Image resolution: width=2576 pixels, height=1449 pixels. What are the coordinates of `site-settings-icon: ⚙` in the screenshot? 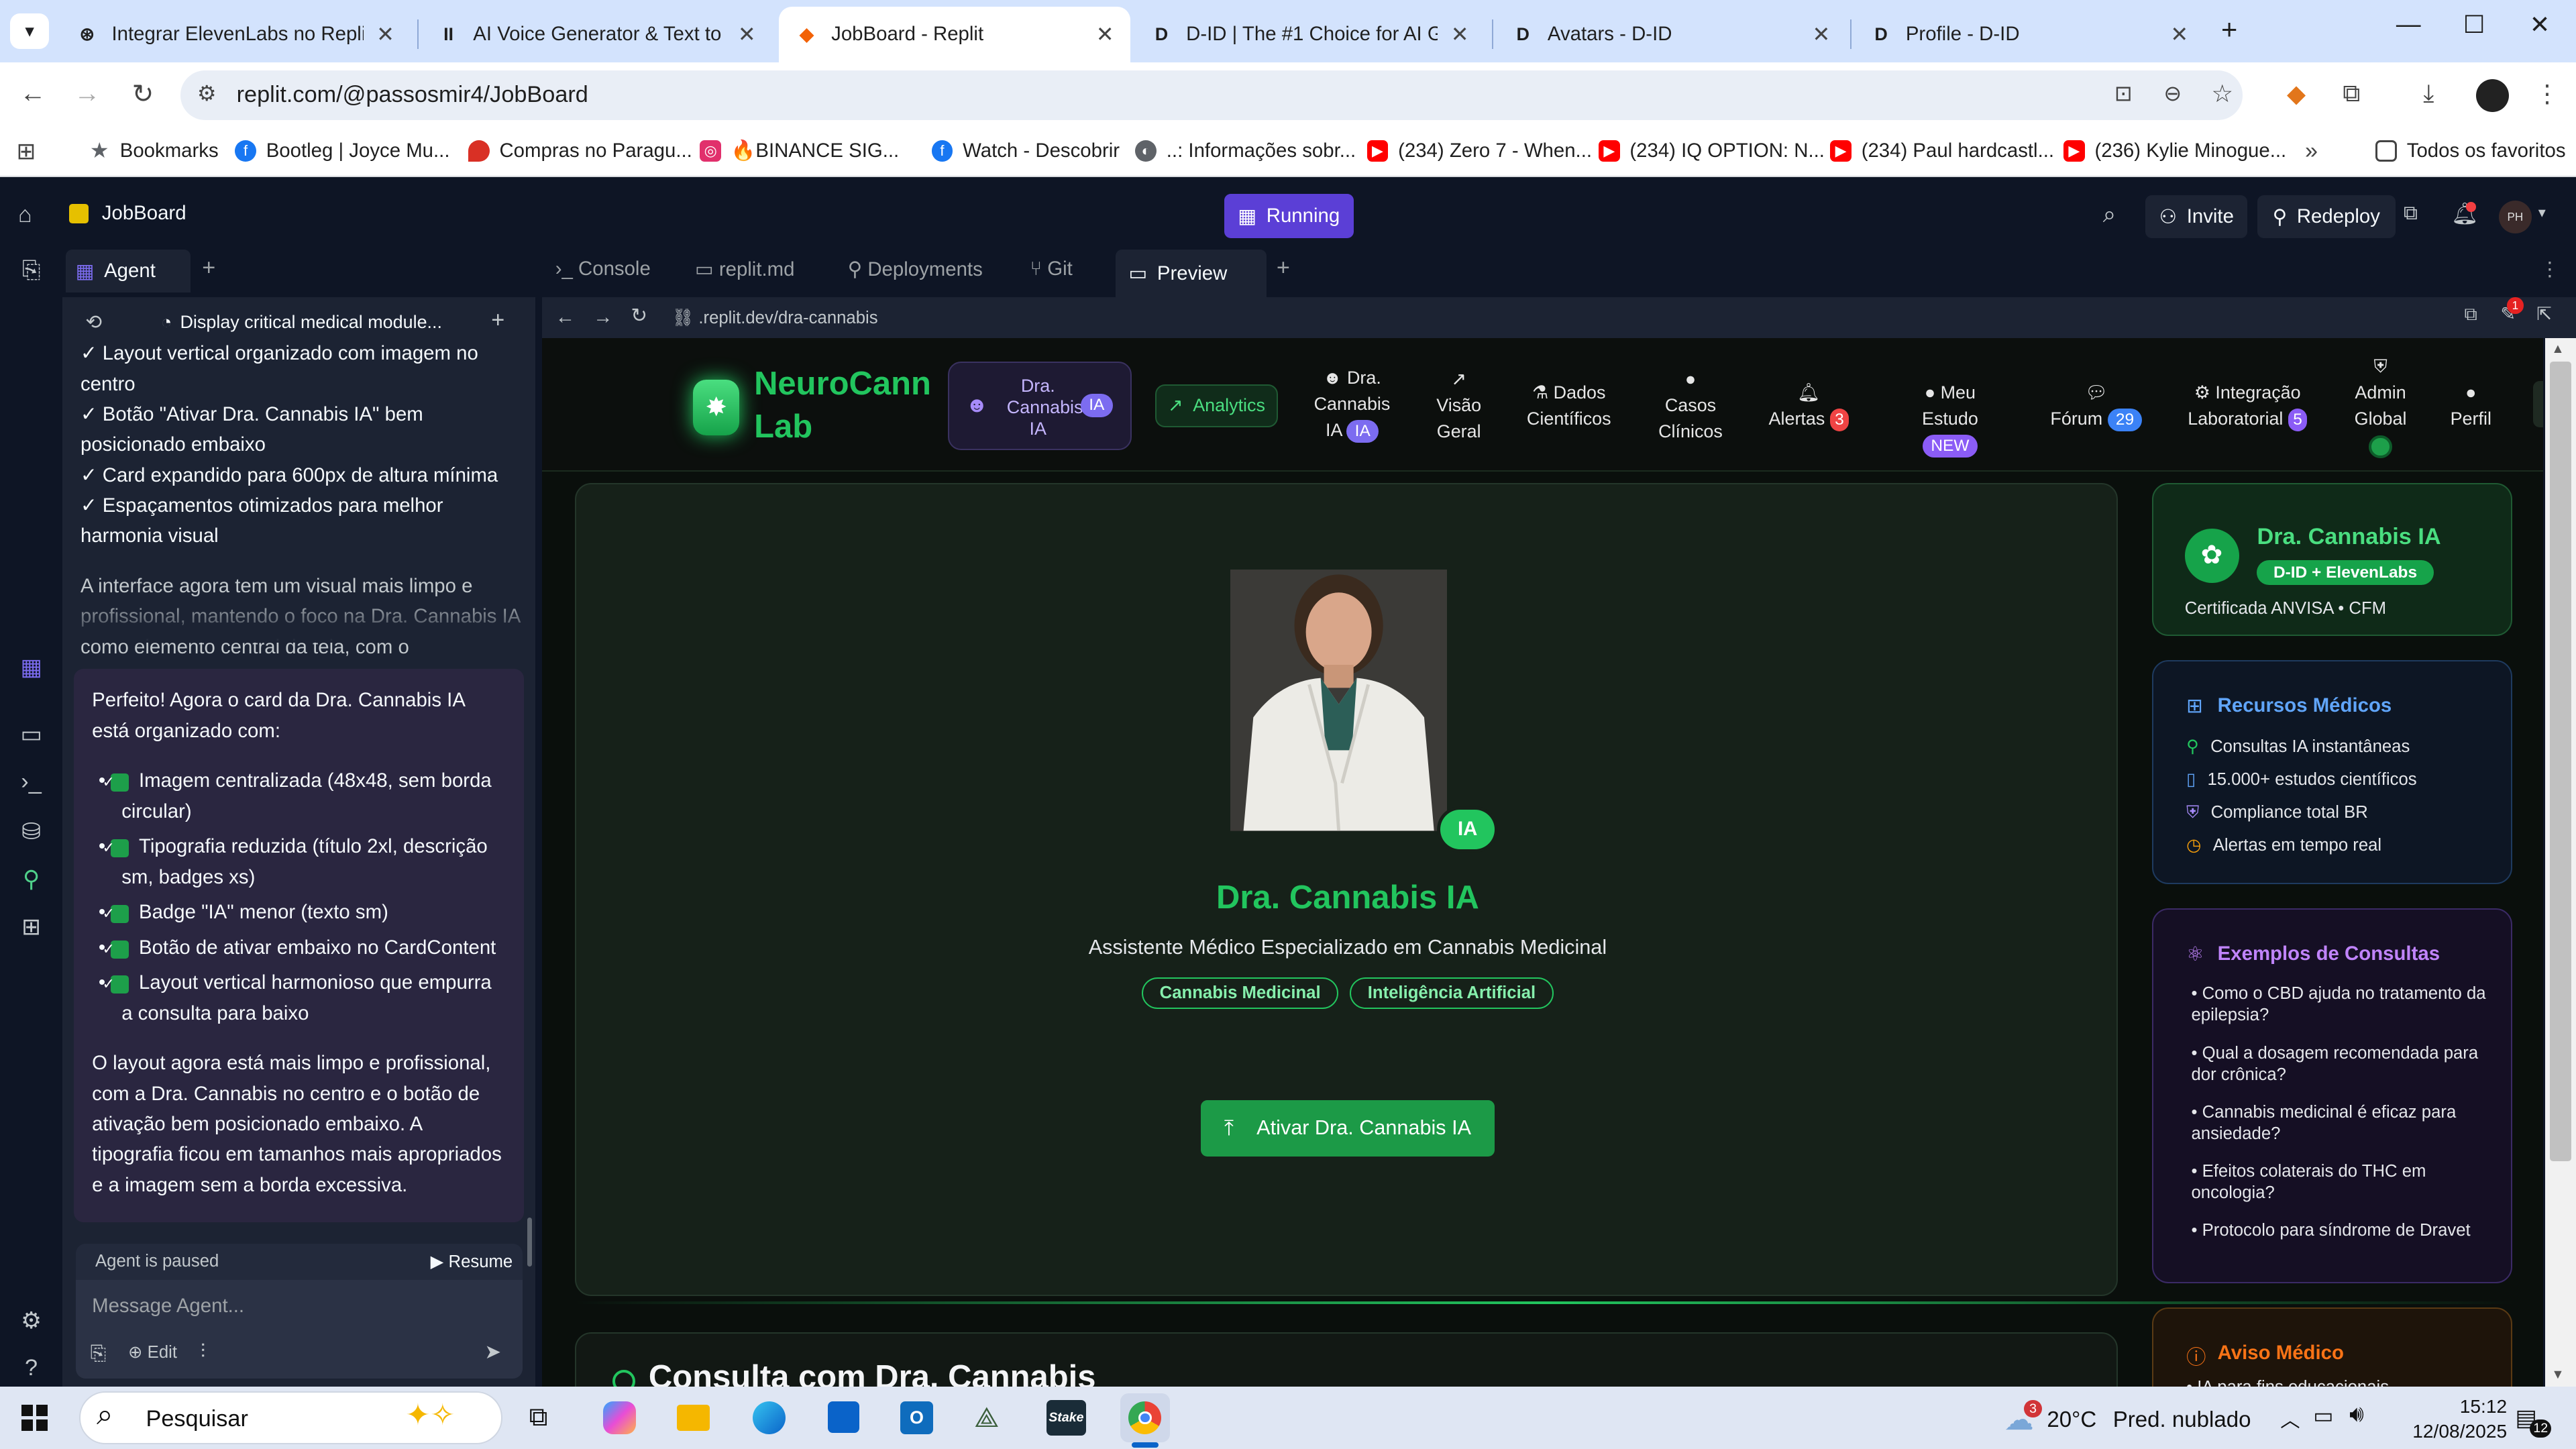 It's located at (207, 93).